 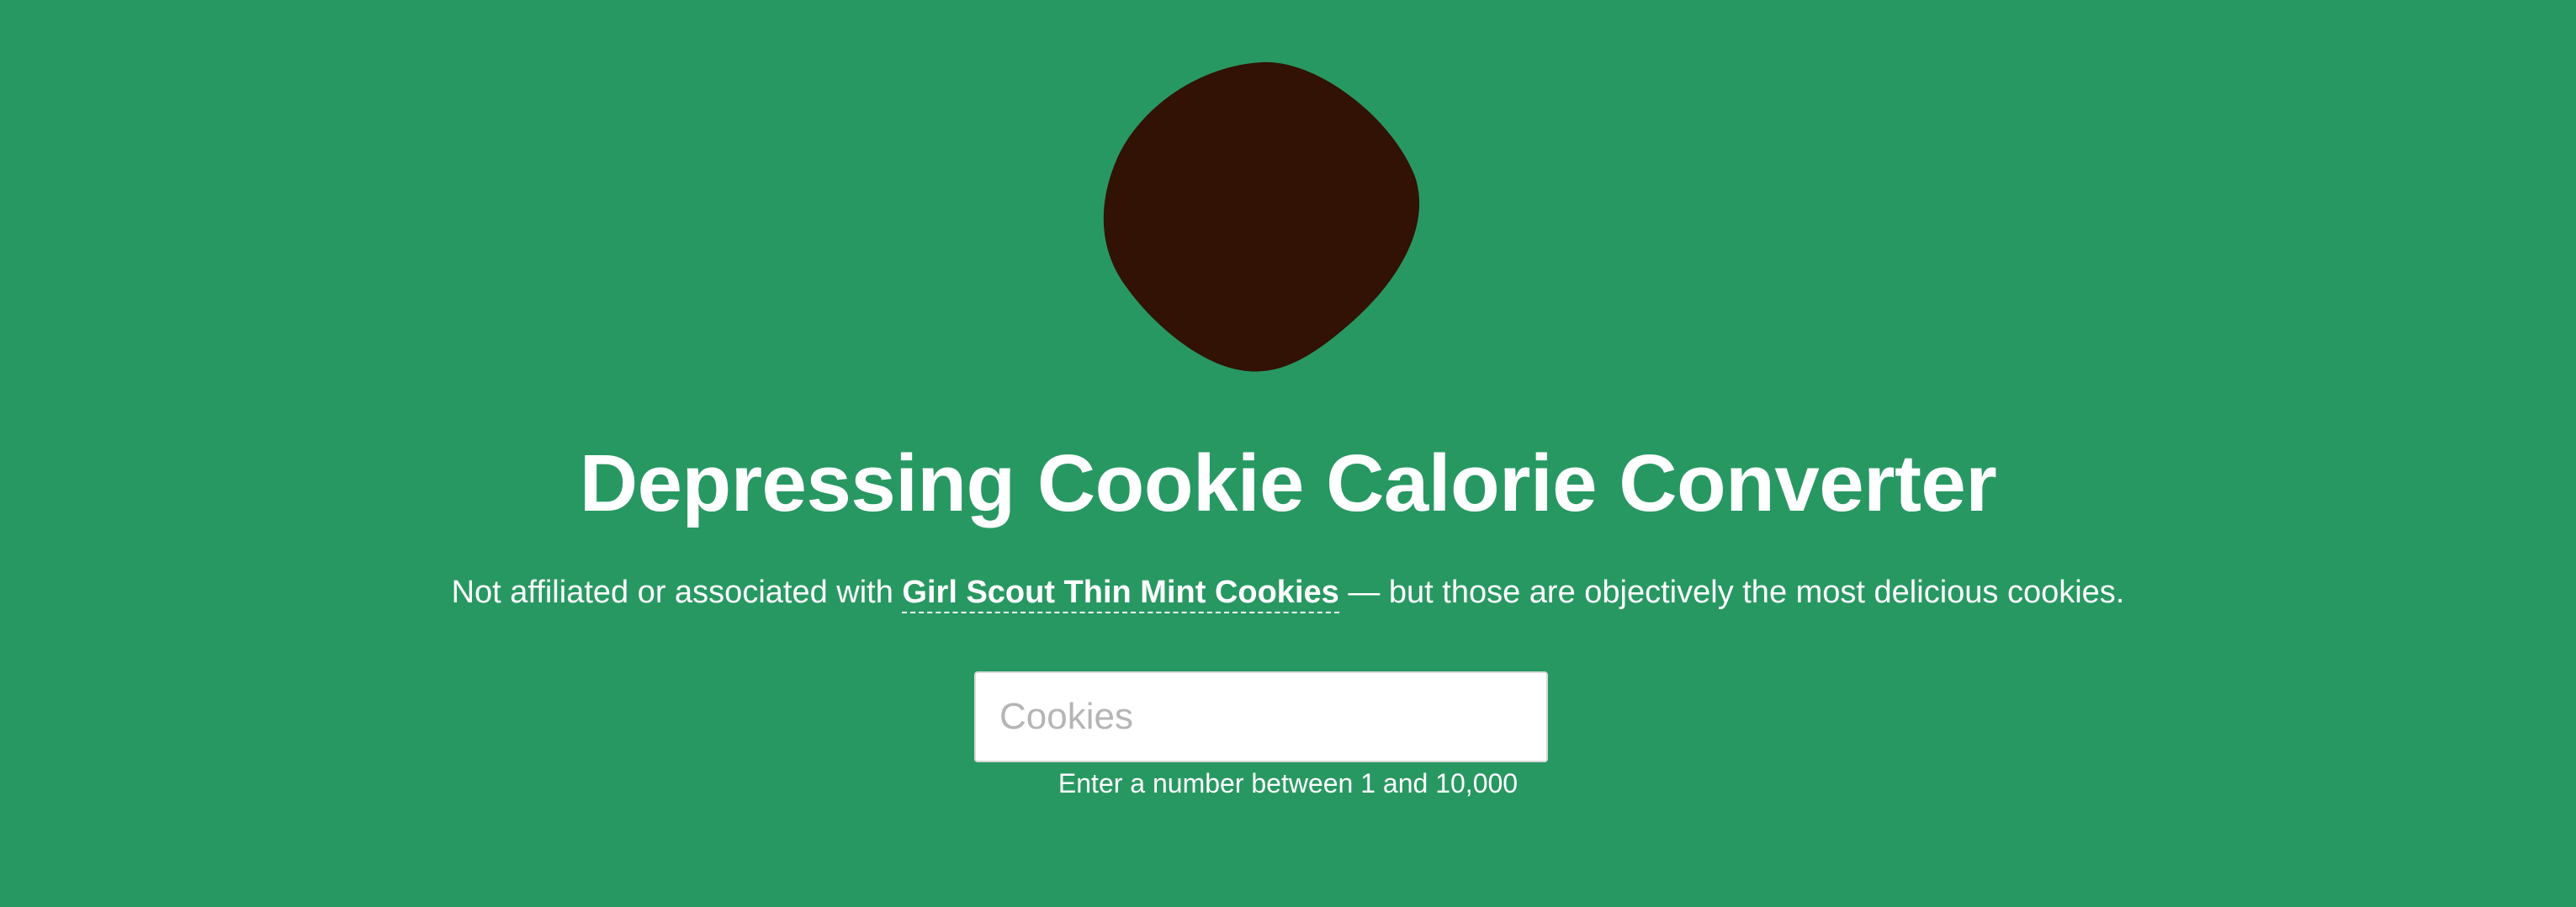 I want to click on page-title: Depressing Cookie Calorie Converter, so click(x=1288, y=483).